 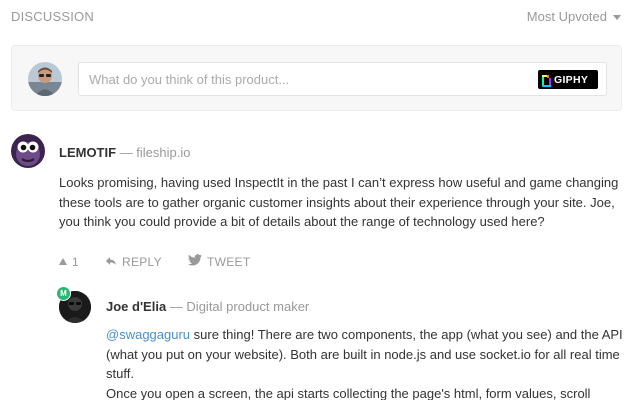 I want to click on reply-author-line: Joe d'Elia — Digital product maker, so click(x=207, y=306).